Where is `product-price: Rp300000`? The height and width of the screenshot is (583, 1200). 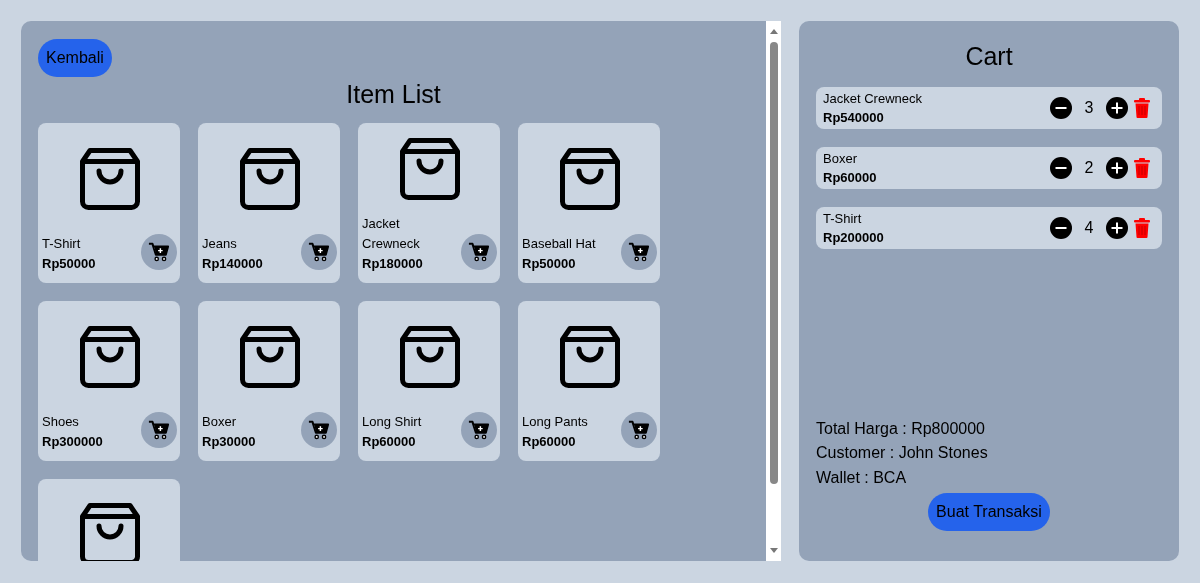 product-price: Rp300000 is located at coordinates (73, 442).